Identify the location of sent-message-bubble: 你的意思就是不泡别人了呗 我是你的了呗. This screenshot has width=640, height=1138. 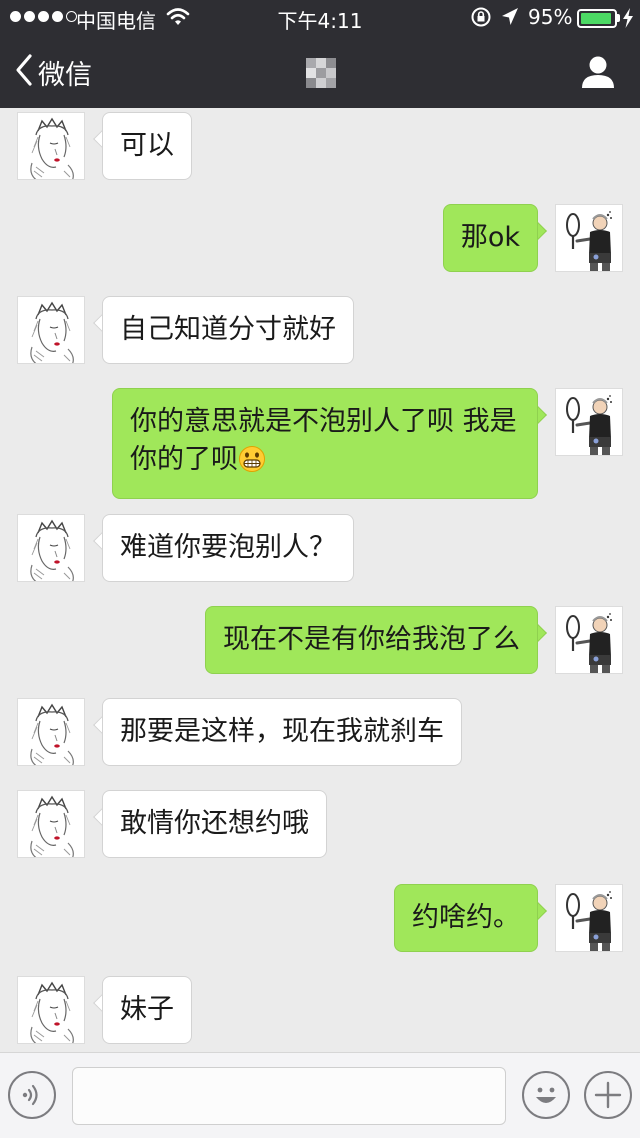
(325, 443).